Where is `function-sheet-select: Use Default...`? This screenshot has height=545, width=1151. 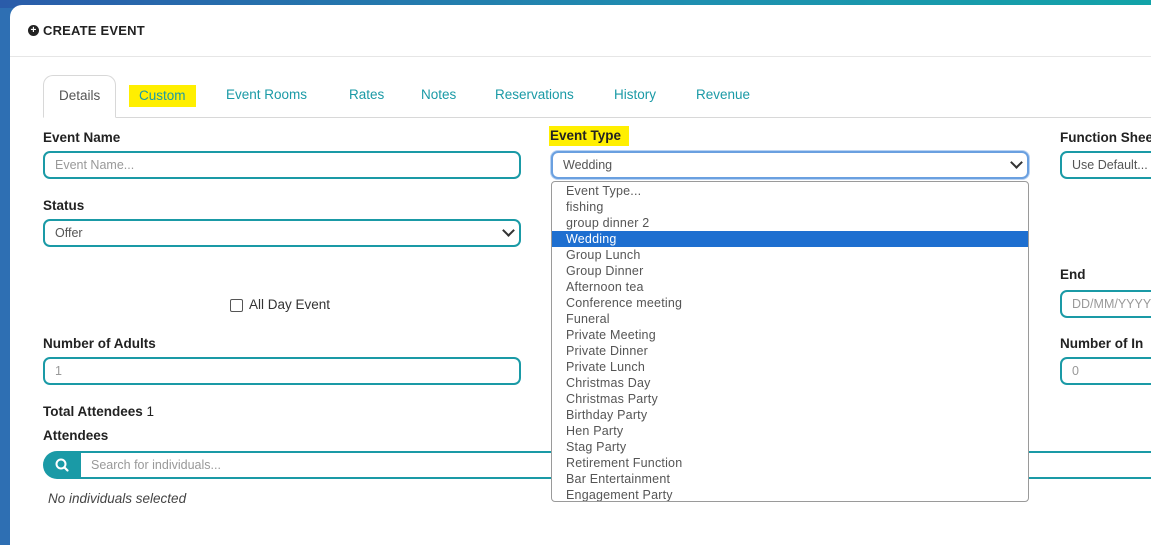
function-sheet-select: Use Default... is located at coordinates (1105, 165).